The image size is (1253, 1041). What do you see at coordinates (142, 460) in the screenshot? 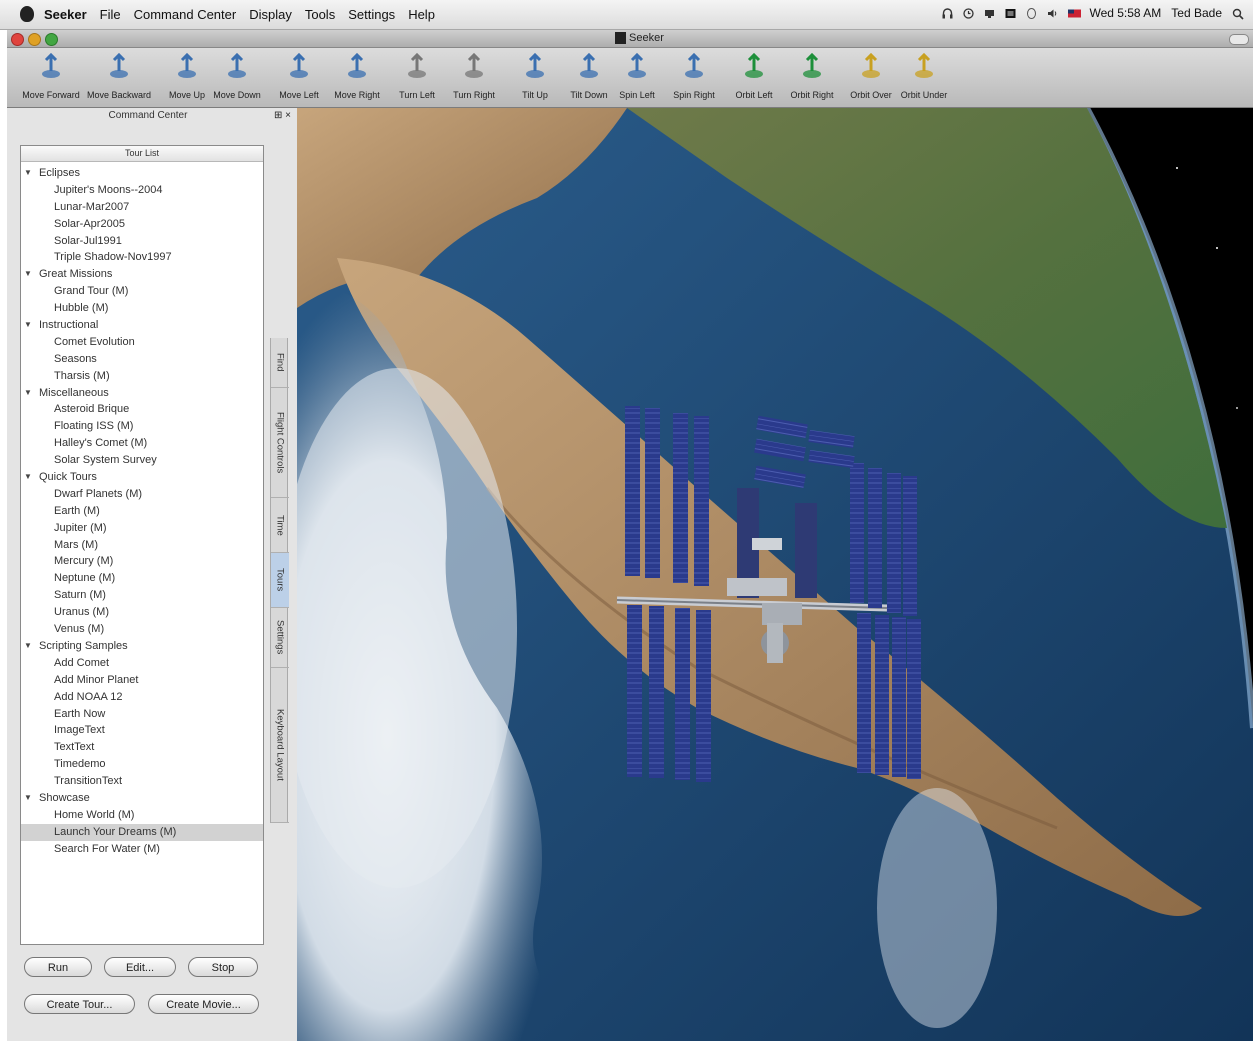
I see `tour-list-item: Solar System Survey` at bounding box center [142, 460].